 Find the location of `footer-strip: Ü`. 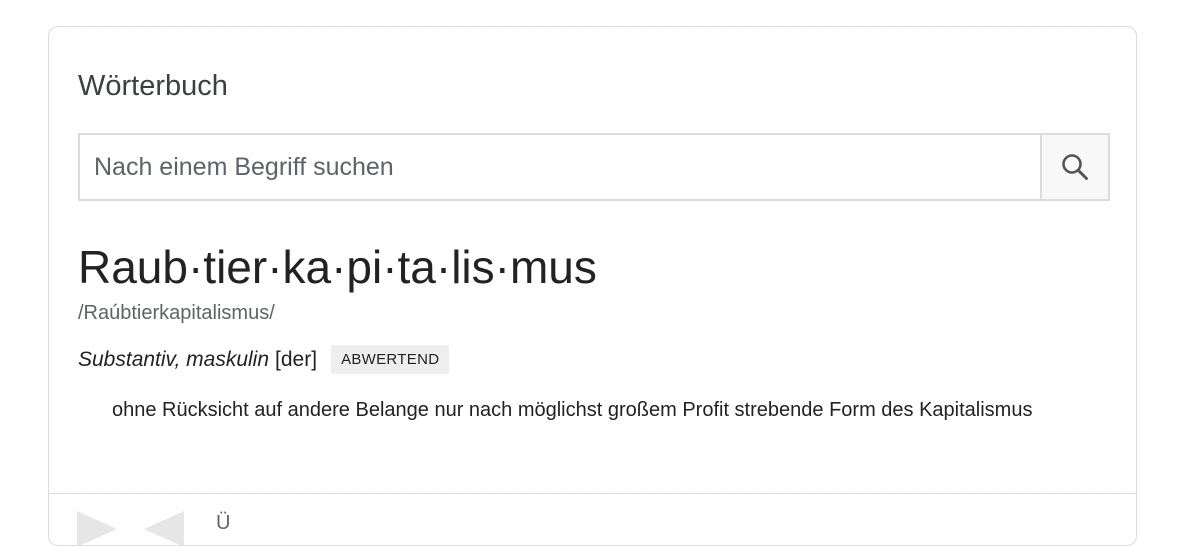

footer-strip: Ü is located at coordinates (592, 519).